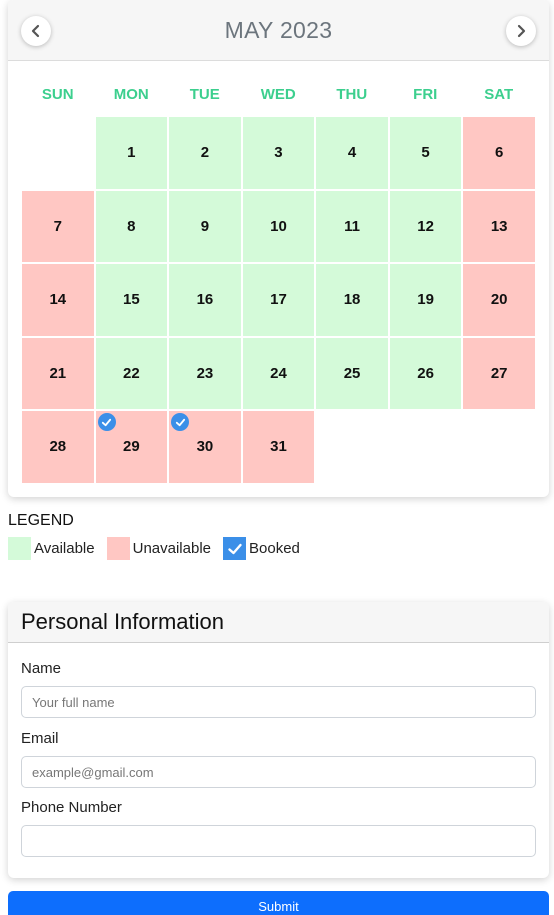 The width and height of the screenshot is (554, 915). Describe the element at coordinates (352, 94) in the screenshot. I see `weekday-label: THU` at that location.